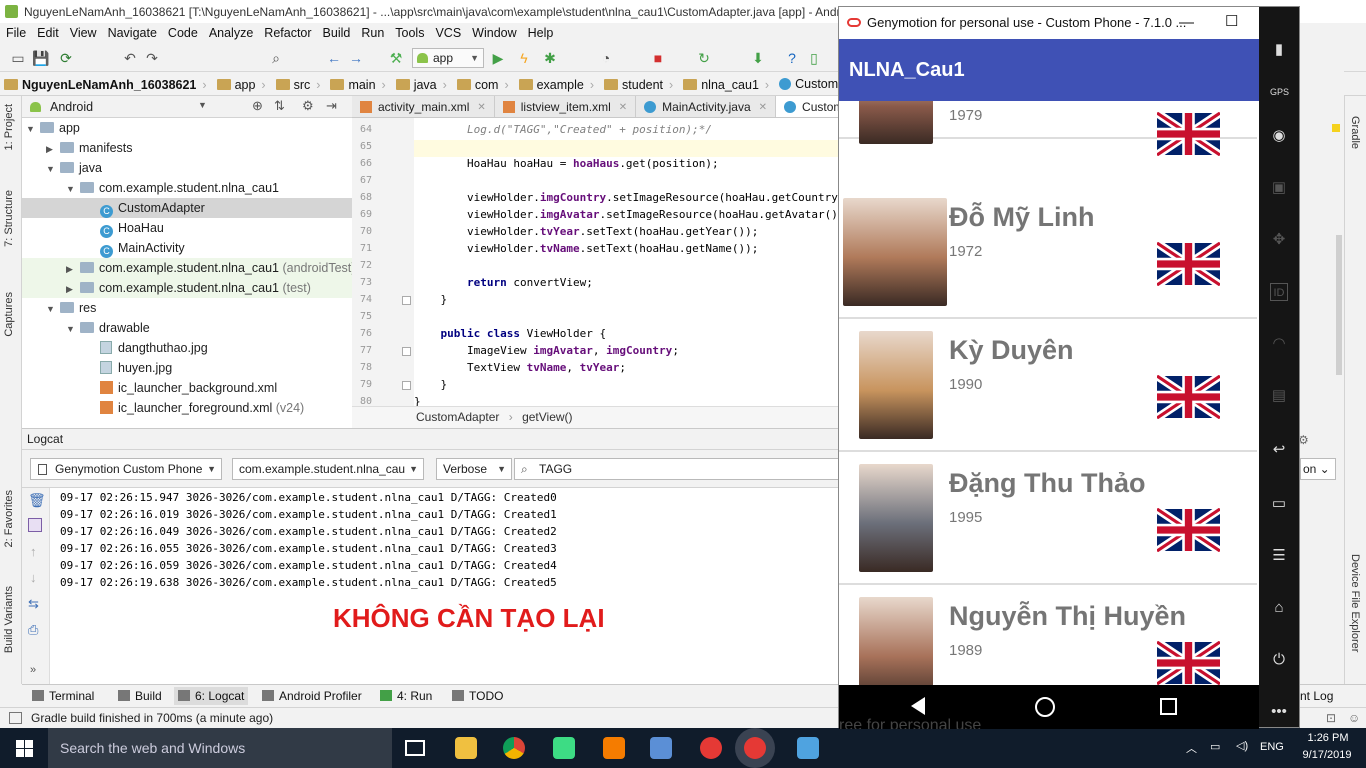 Image resolution: width=1366 pixels, height=768 pixels. What do you see at coordinates (15, 31) in the screenshot?
I see `menu-file: File` at bounding box center [15, 31].